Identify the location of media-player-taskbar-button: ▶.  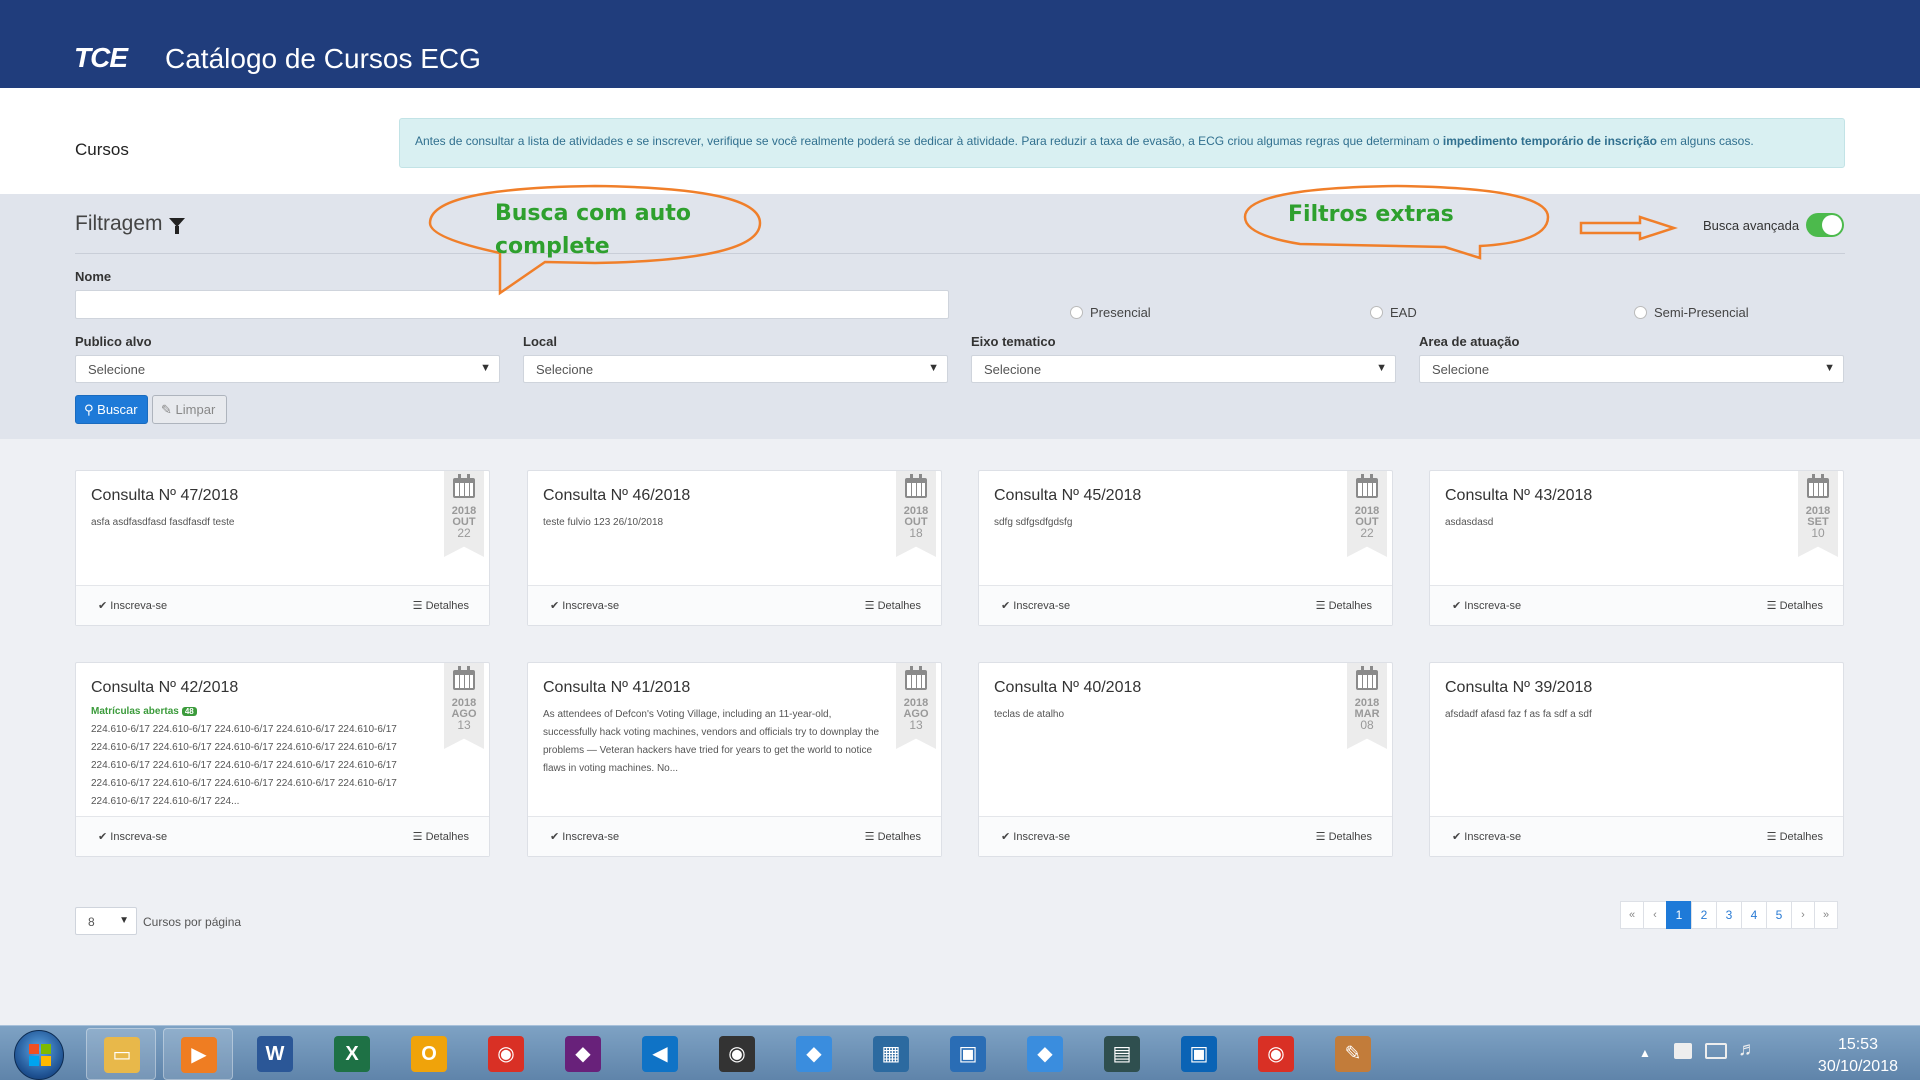
(198, 1054).